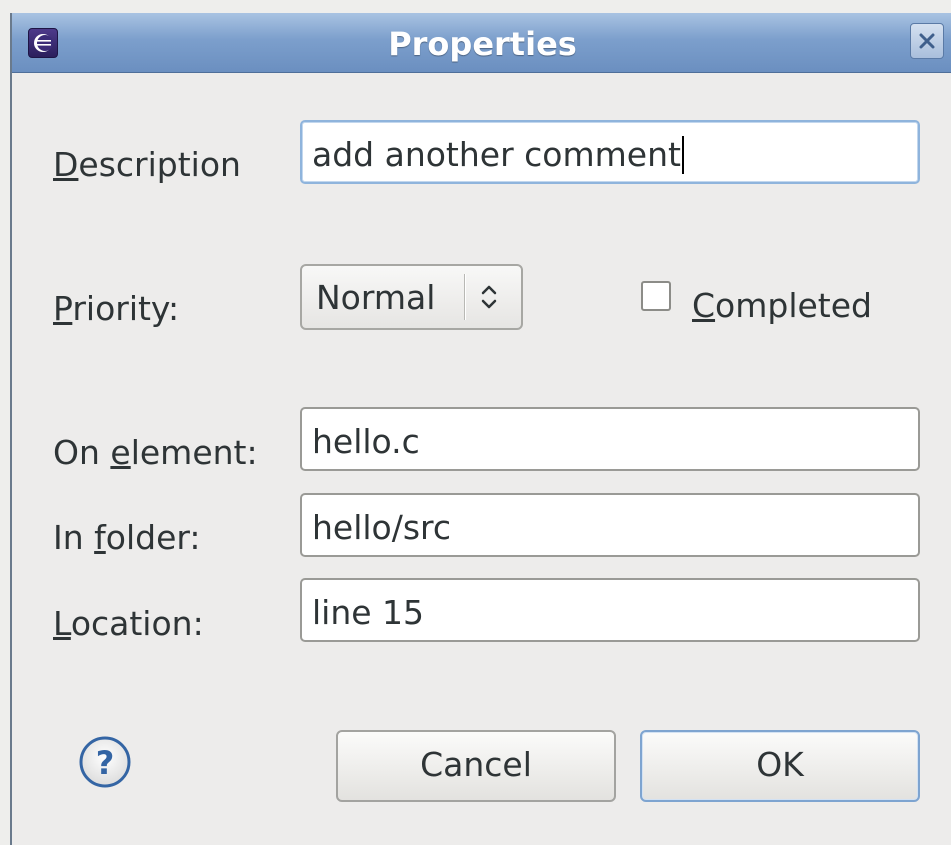 The image size is (951, 845). I want to click on in-folder-field: hello/src, so click(610, 525).